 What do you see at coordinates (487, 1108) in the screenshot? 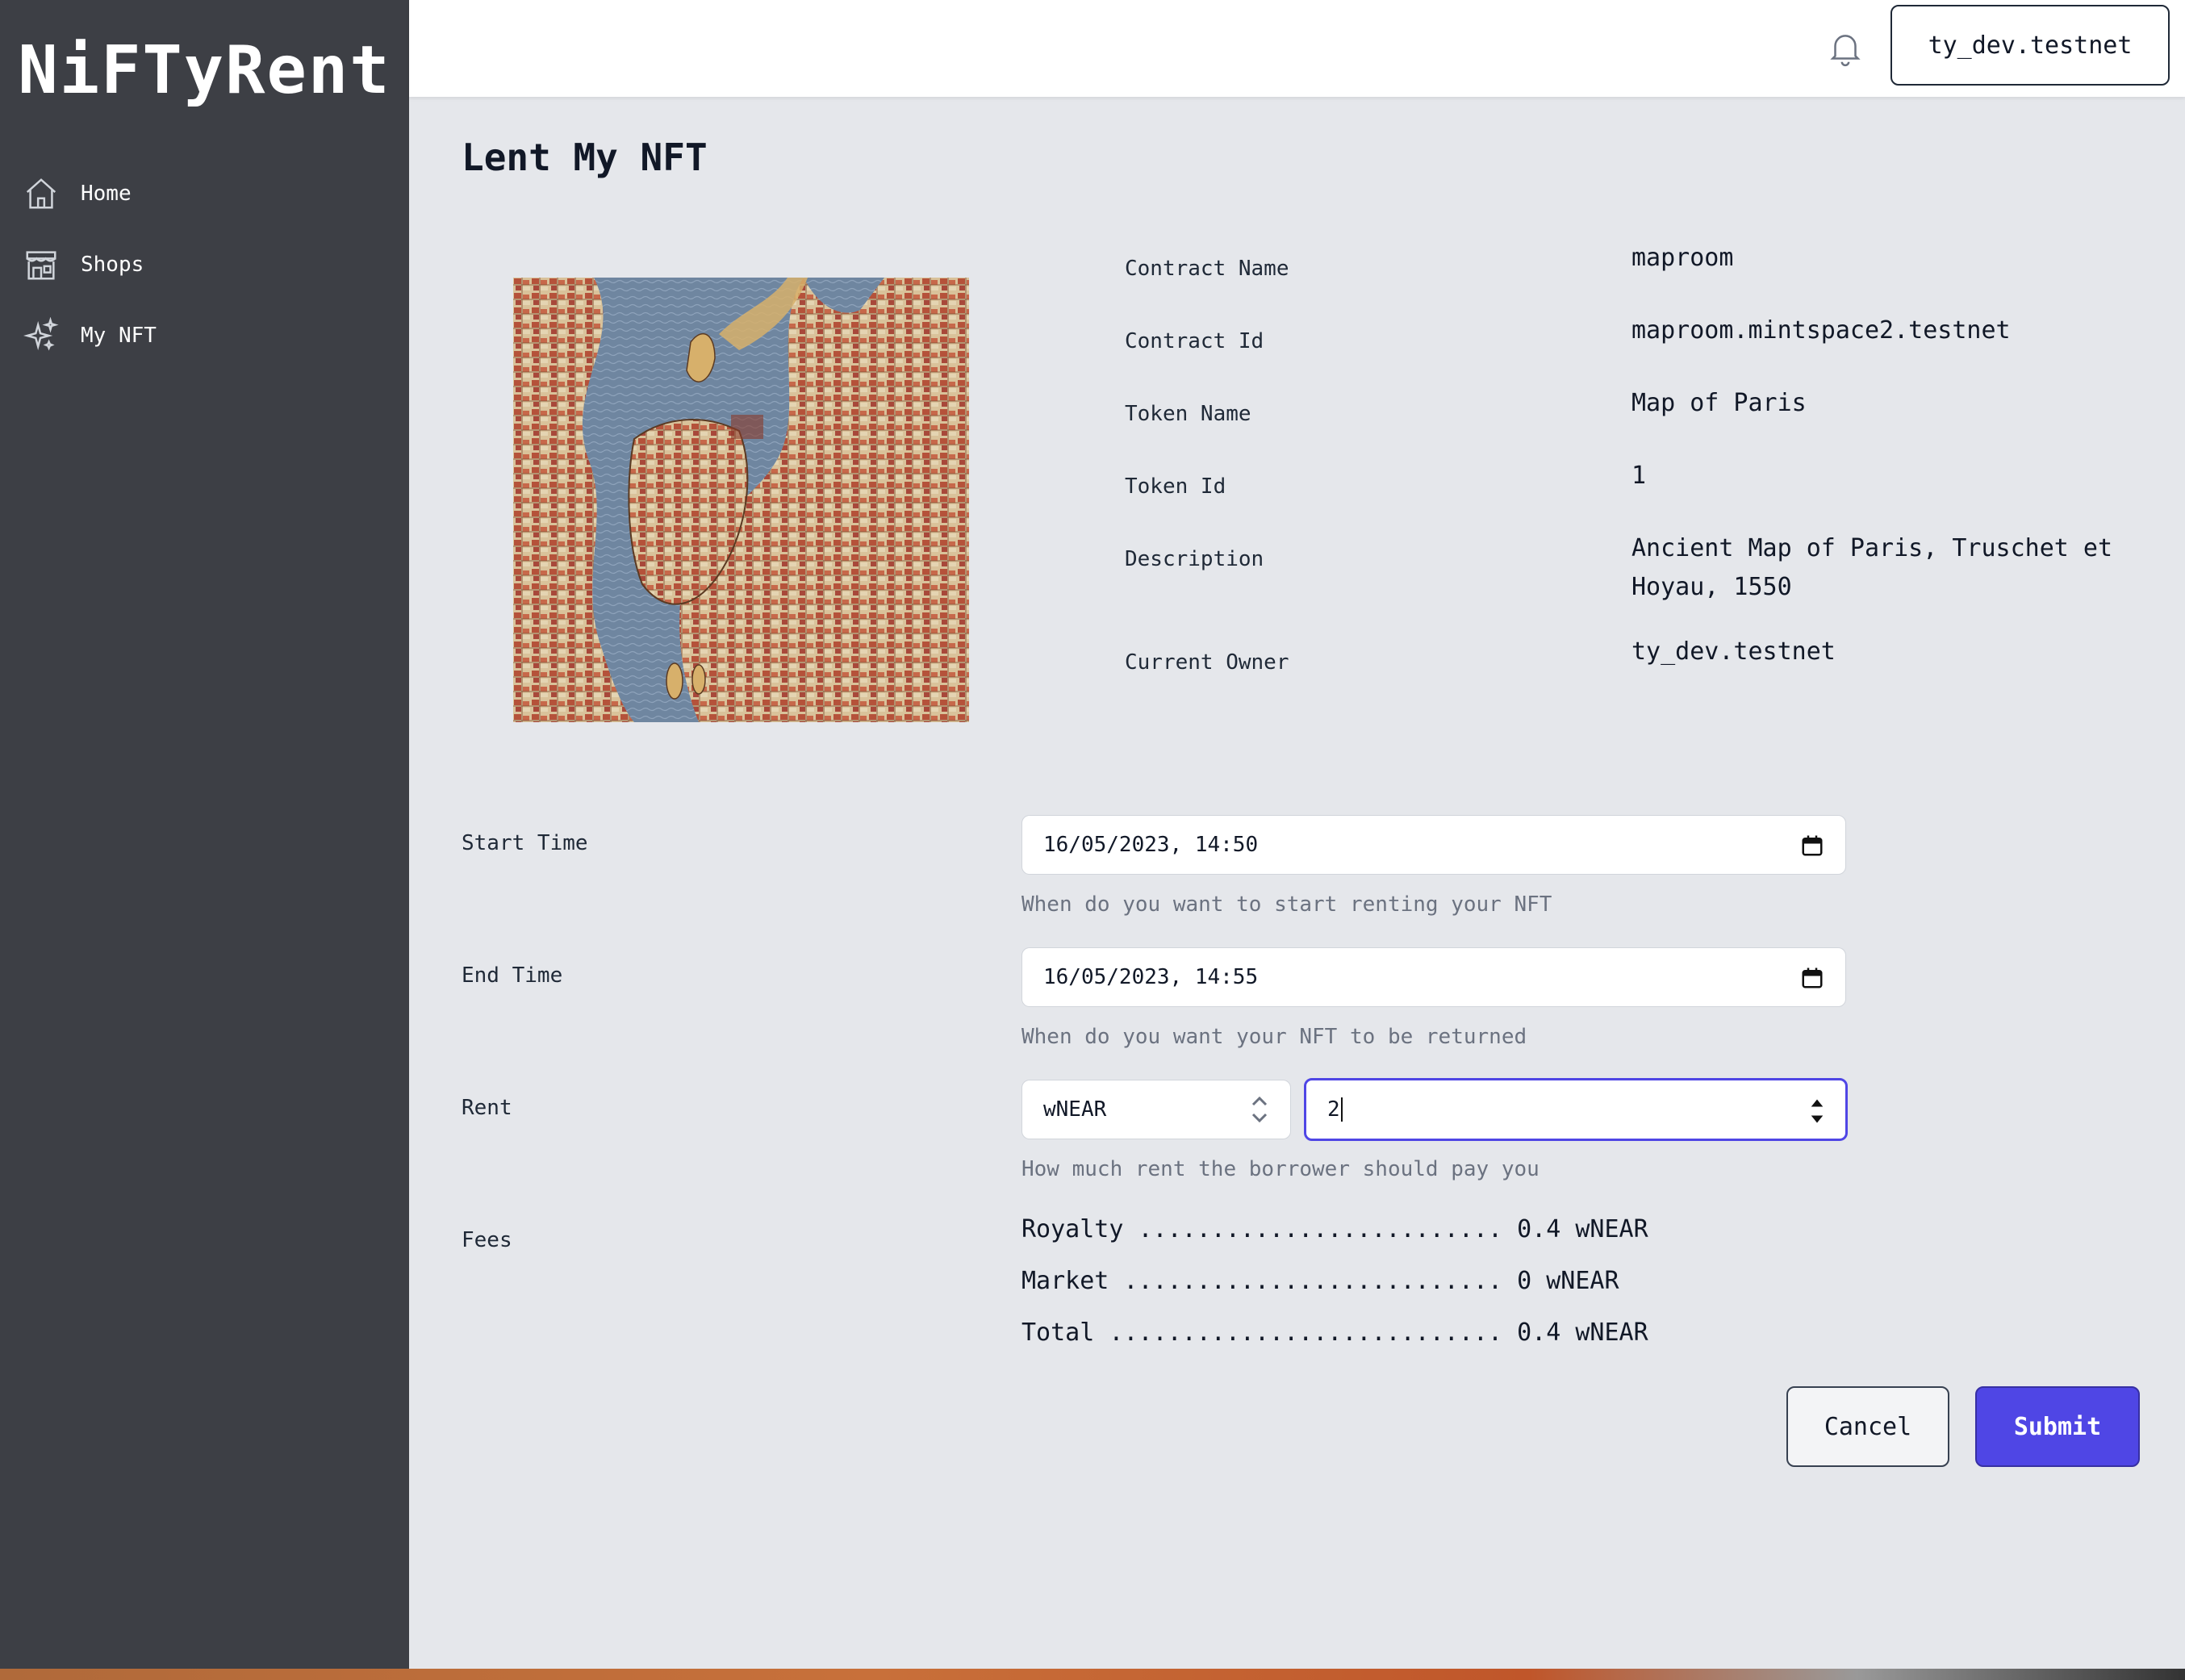
I see `rent-label: Rent` at bounding box center [487, 1108].